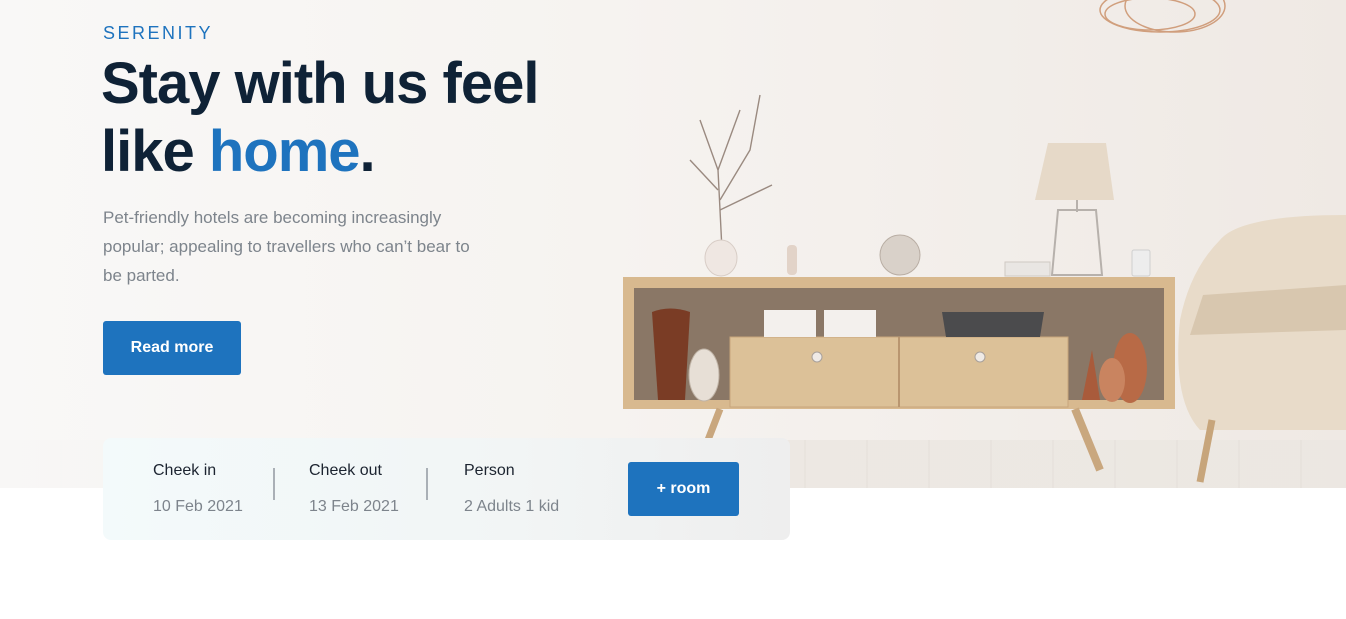 This screenshot has width=1346, height=619. I want to click on brand-name: SERENITY, so click(158, 33).